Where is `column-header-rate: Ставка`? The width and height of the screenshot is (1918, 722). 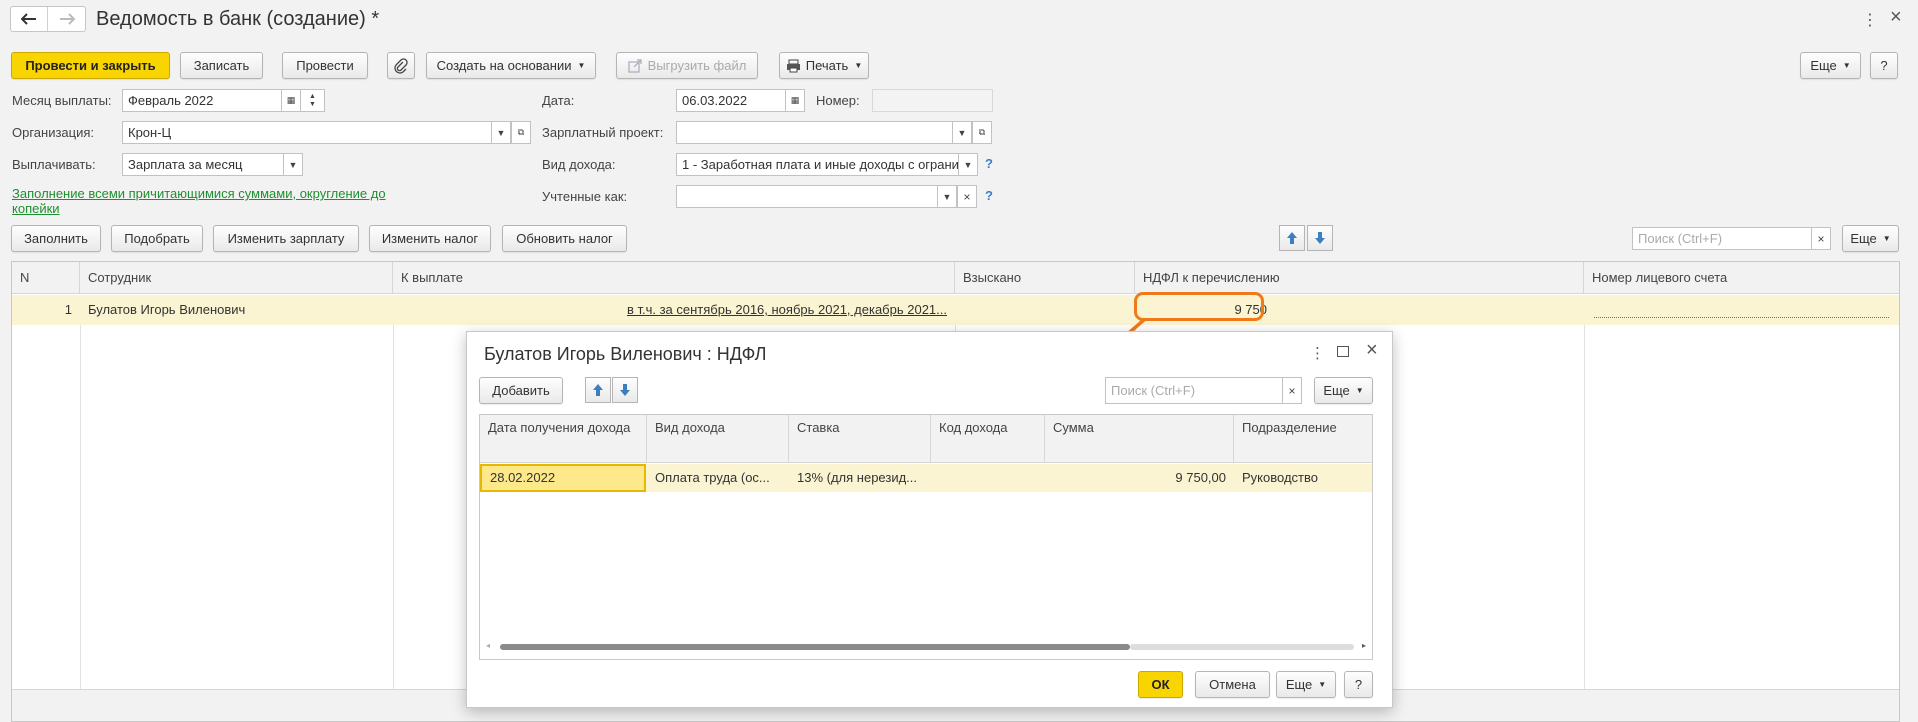
column-header-rate: Ставка is located at coordinates (860, 439).